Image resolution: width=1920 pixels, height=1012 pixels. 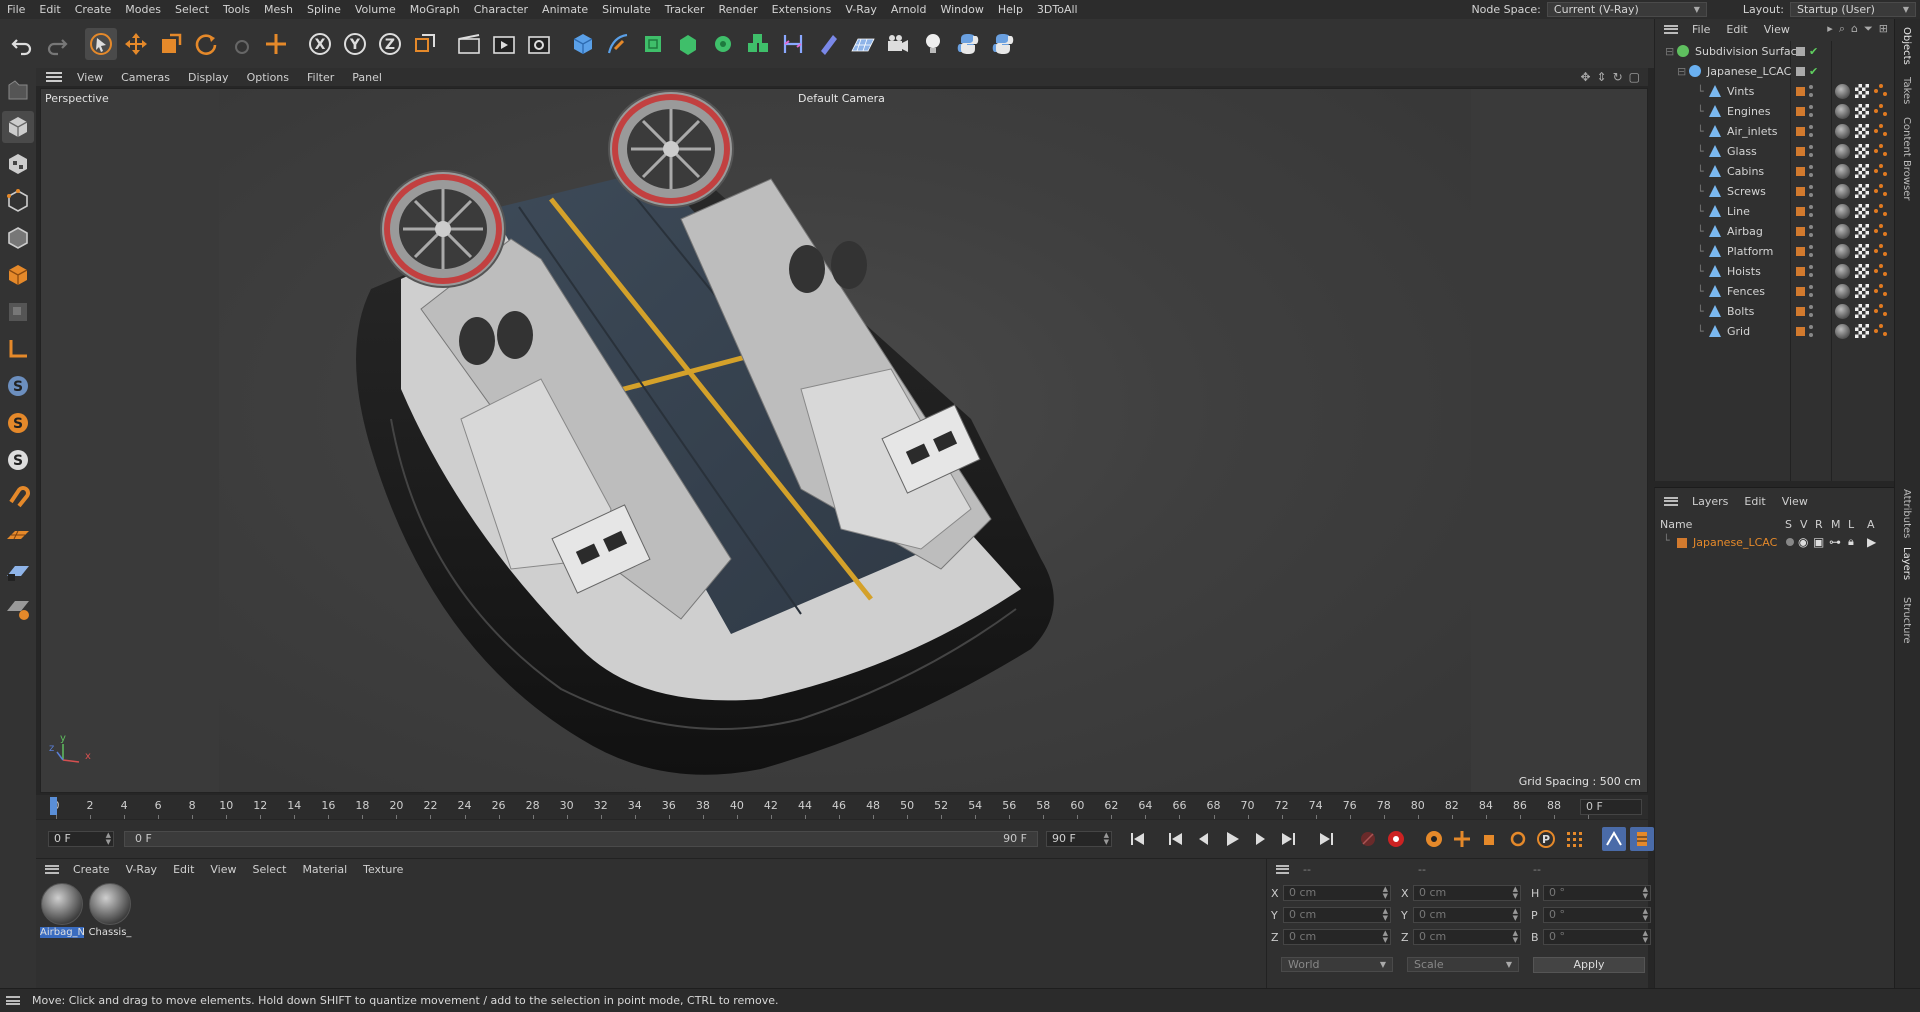 What do you see at coordinates (355, 44) in the screenshot?
I see `y-axis-lock-button: Y` at bounding box center [355, 44].